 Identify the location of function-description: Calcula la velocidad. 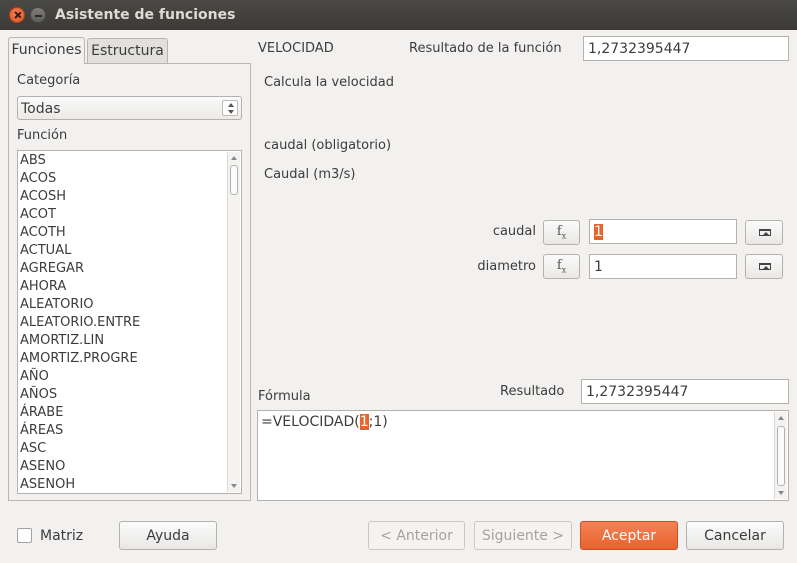
(329, 82).